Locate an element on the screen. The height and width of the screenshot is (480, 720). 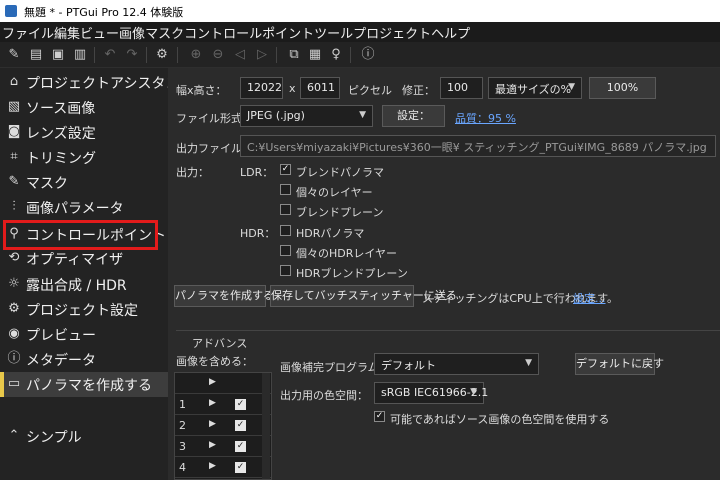
ldr-layers-label: 個々のレイヤー is located at coordinates (334, 192).